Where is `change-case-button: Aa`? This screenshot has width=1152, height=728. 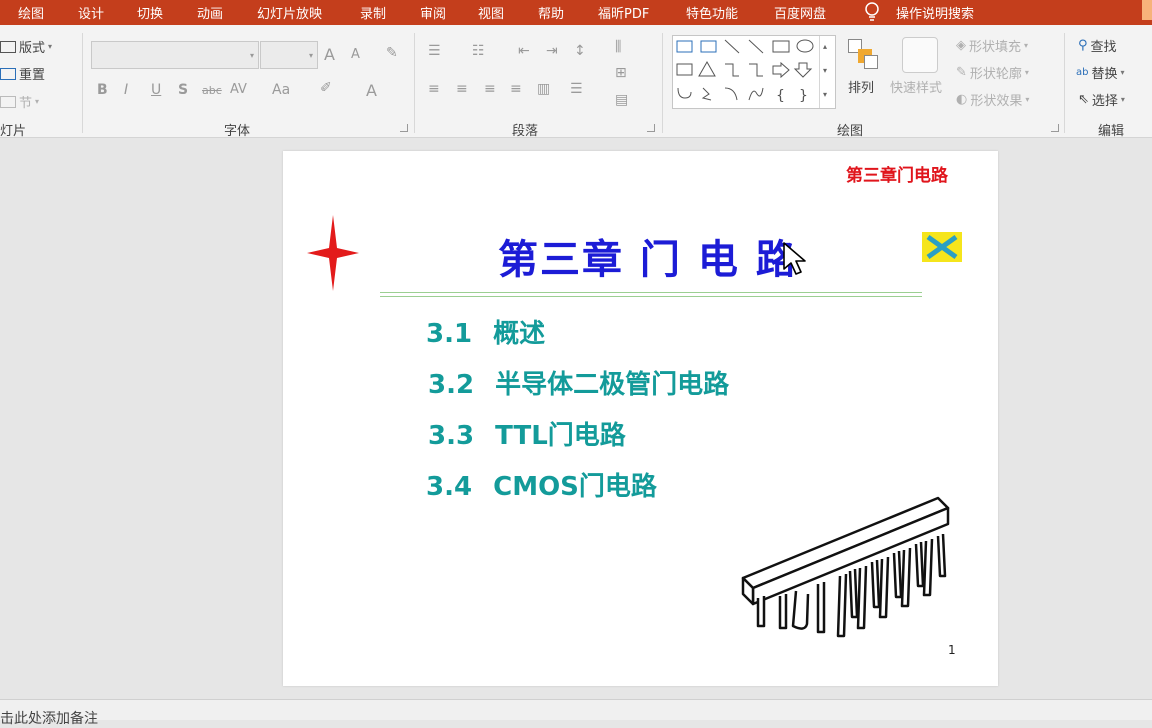
change-case-button: Aa is located at coordinates (281, 90).